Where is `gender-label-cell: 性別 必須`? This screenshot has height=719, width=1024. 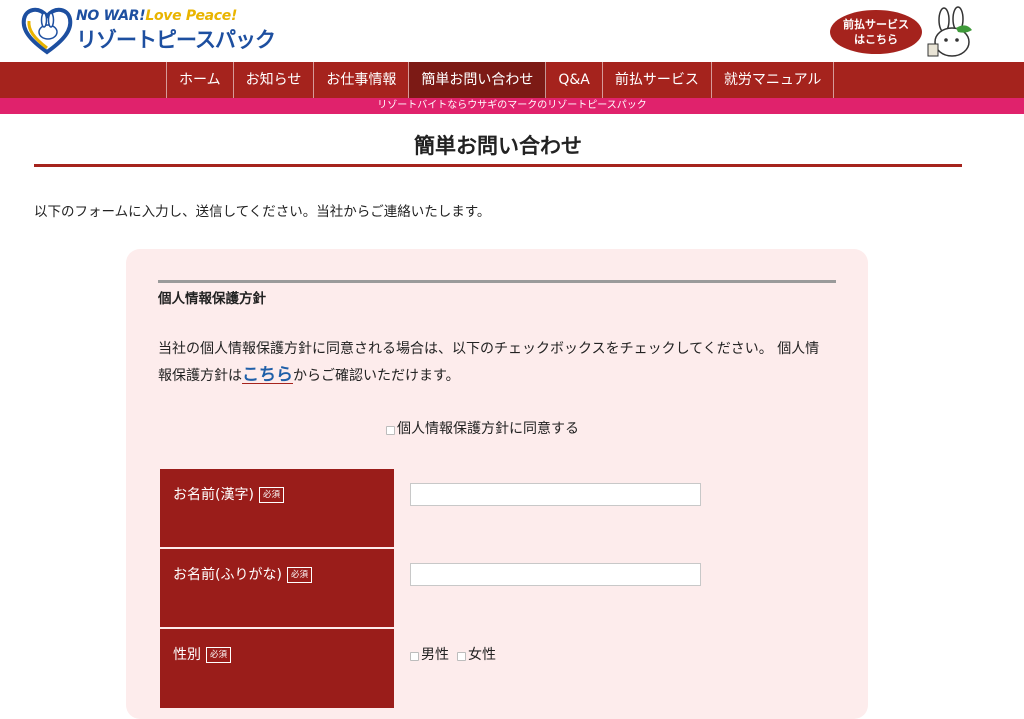 gender-label-cell: 性別 必須 is located at coordinates (277, 668).